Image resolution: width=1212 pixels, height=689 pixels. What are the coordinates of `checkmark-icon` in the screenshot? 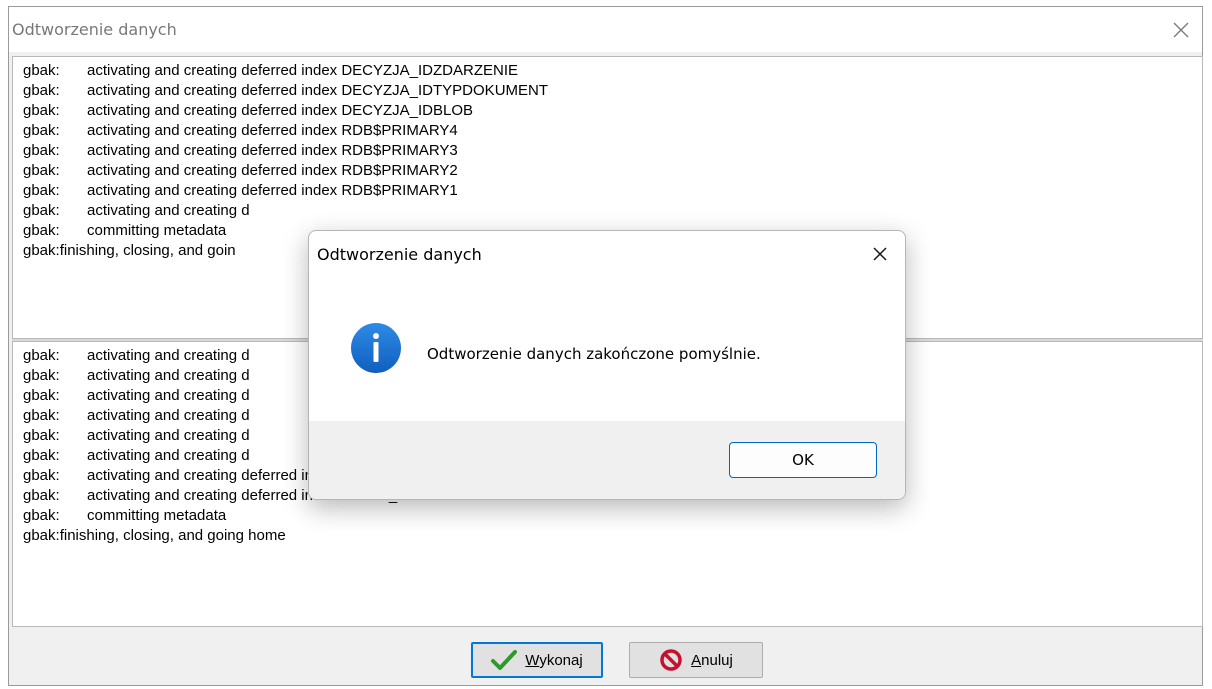 It's located at (504, 660).